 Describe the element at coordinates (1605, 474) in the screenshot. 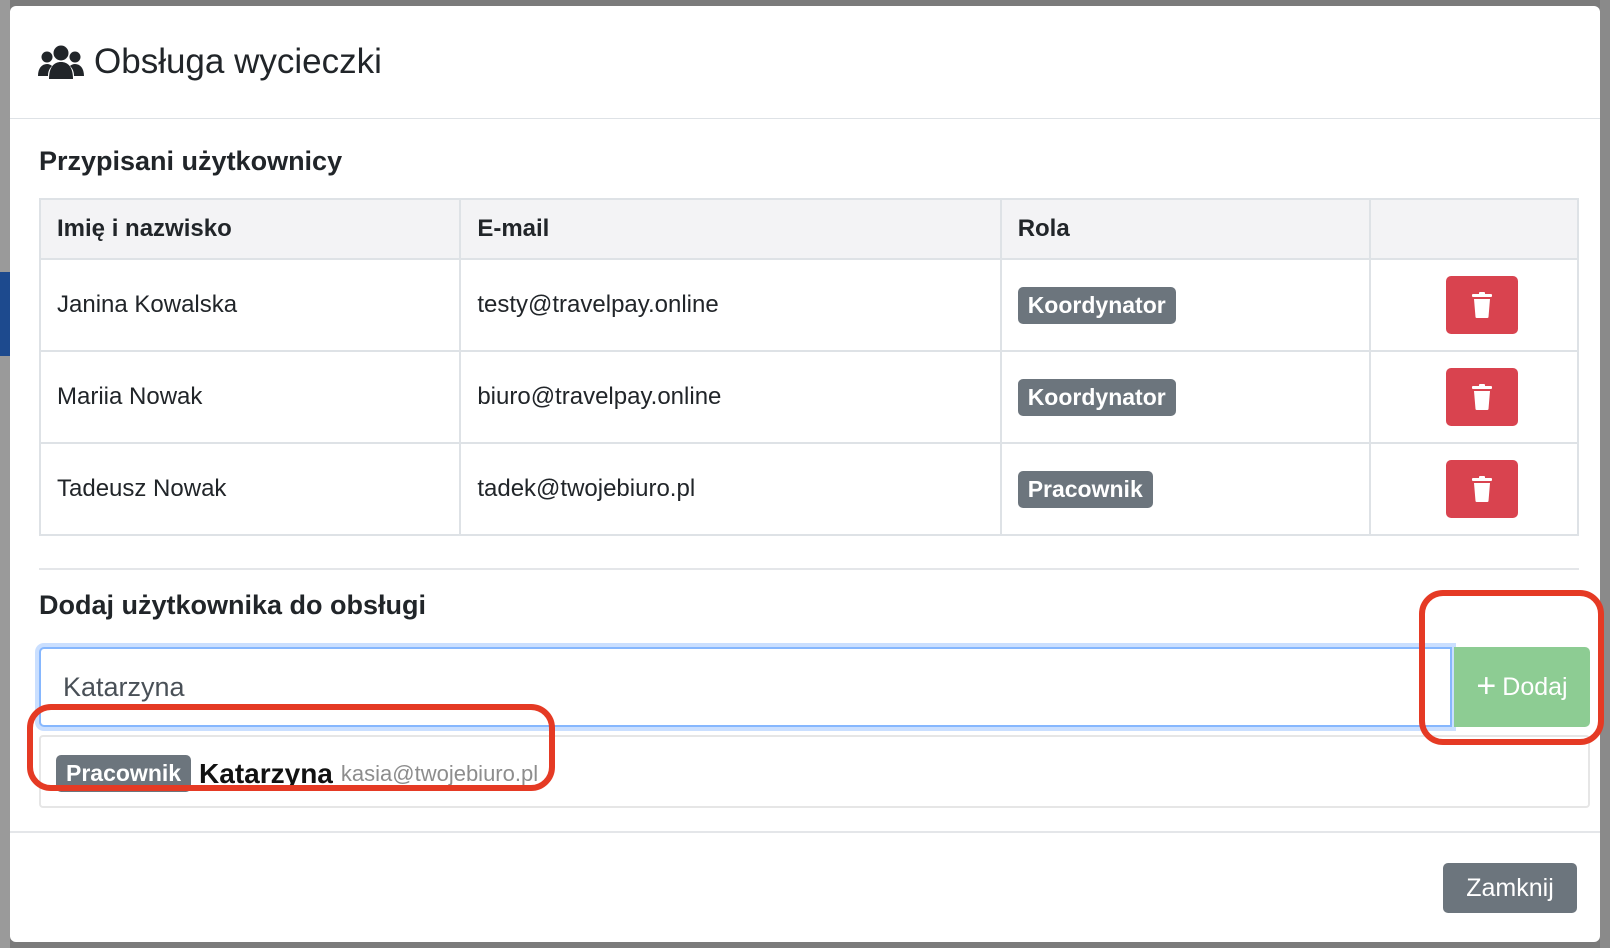

I see `background-page-right` at that location.